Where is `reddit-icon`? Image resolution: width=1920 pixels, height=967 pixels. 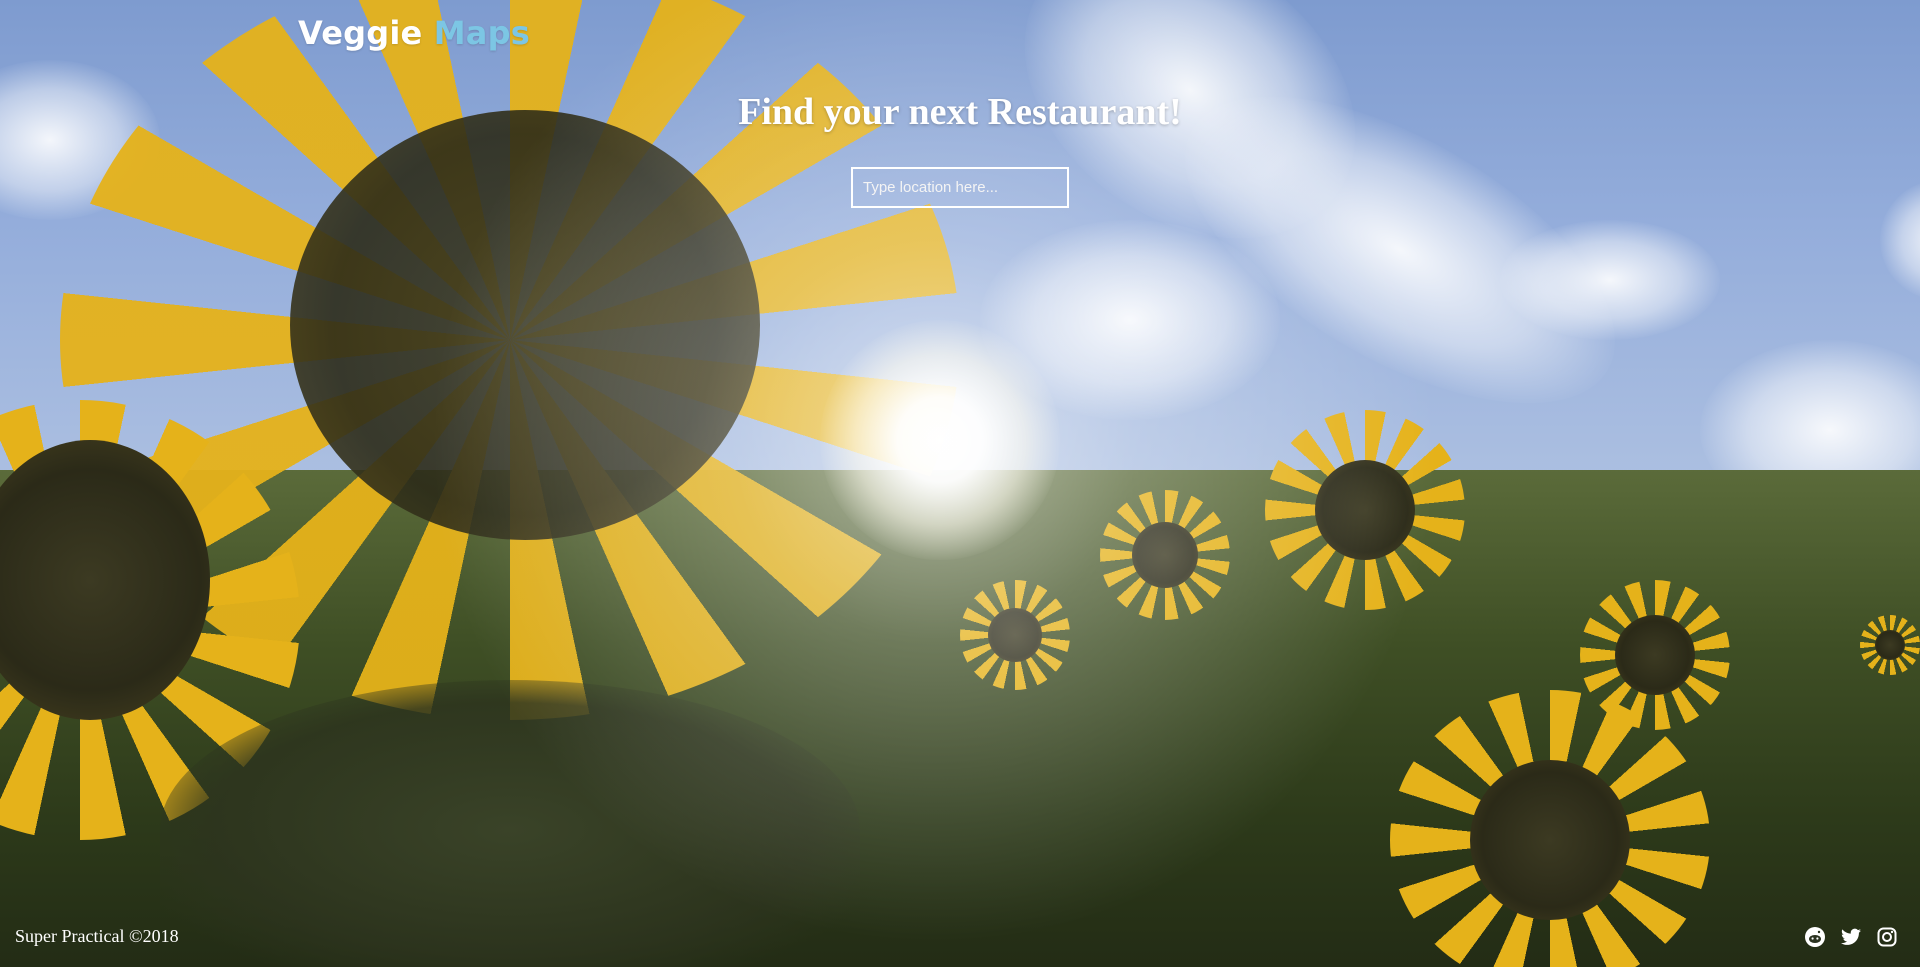 reddit-icon is located at coordinates (1815, 937).